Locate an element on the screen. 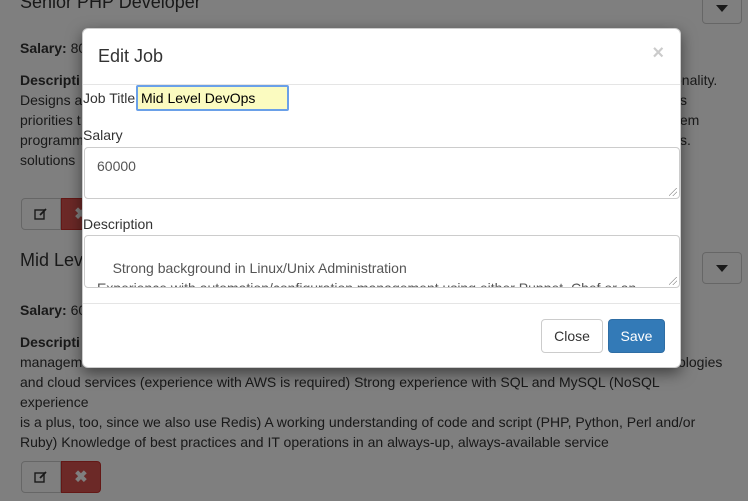 The image size is (748, 501). modal-header: Edit Job × is located at coordinates (381, 57).